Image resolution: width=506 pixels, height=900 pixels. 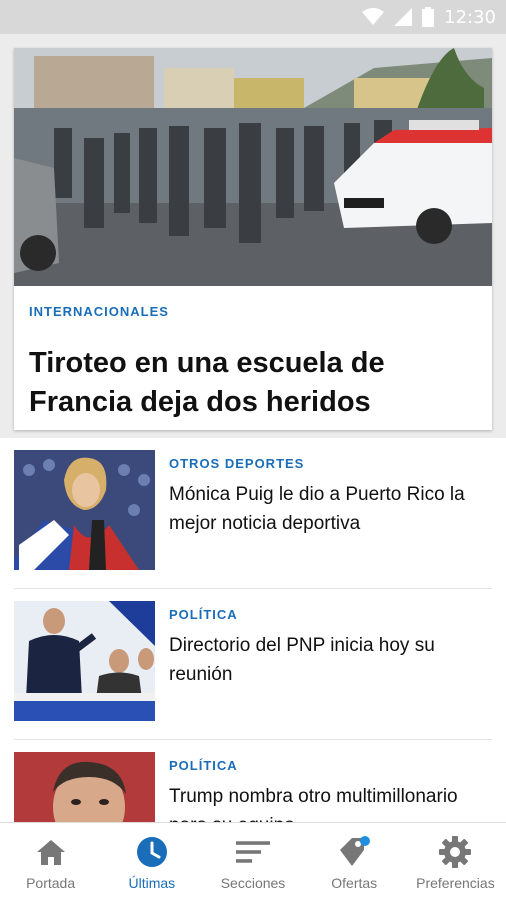 I want to click on nav-label: Ofertas, so click(x=354, y=883).